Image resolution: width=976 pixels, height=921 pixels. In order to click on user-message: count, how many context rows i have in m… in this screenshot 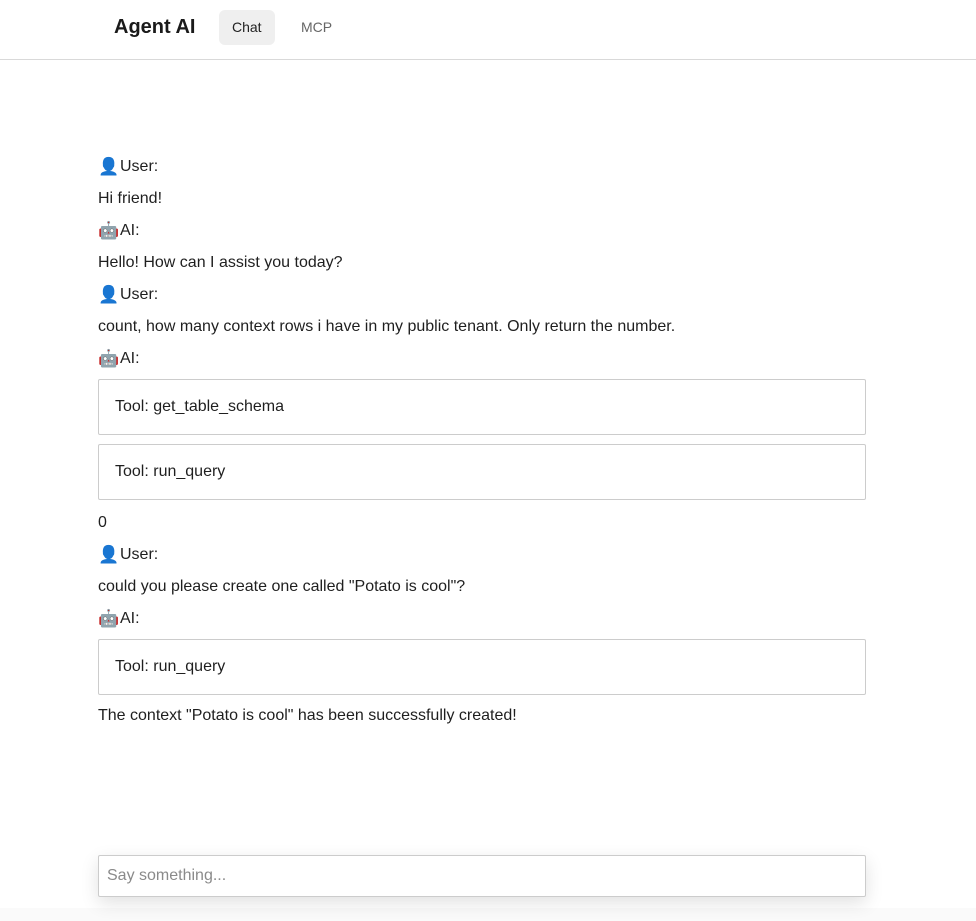, I will do `click(387, 326)`.